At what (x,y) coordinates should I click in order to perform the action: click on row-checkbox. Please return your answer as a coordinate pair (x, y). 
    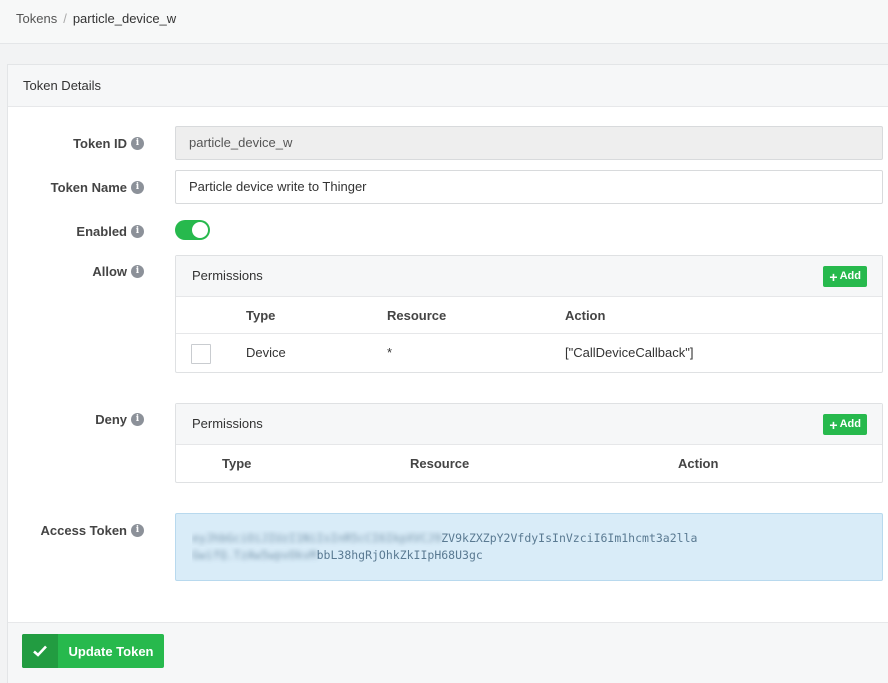
    Looking at the image, I should click on (201, 354).